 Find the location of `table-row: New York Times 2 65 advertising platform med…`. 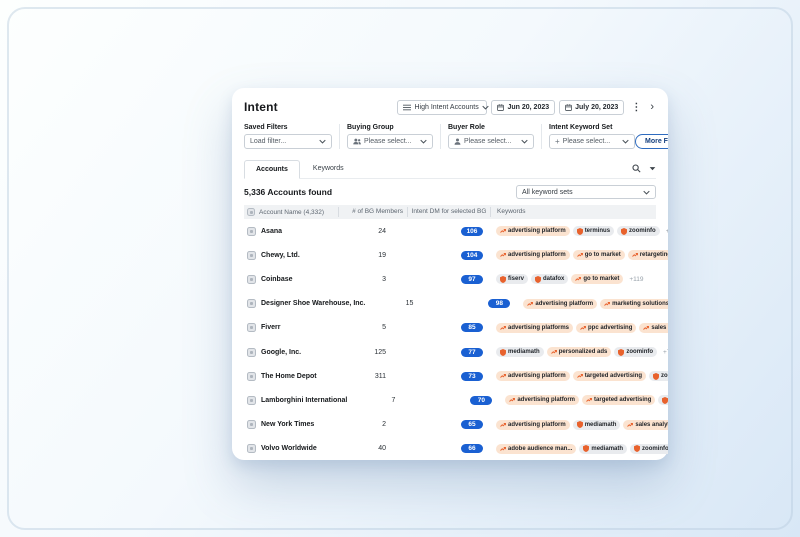

table-row: New York Times 2 65 advertising platform med… is located at coordinates (456, 425).